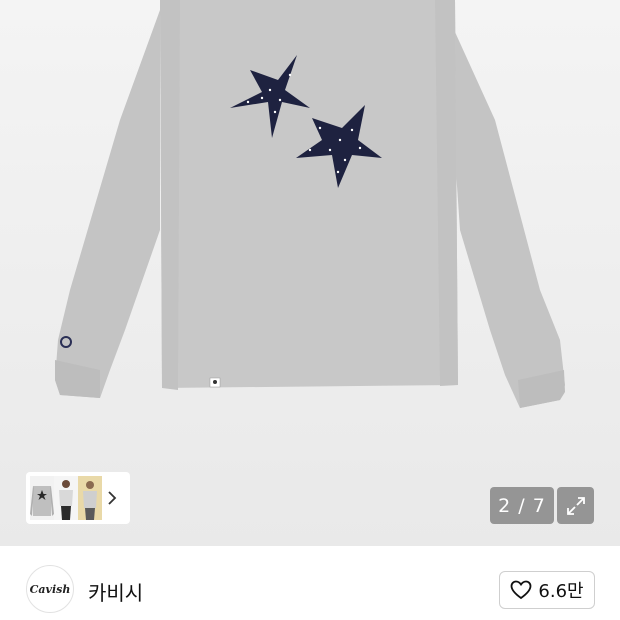 The height and width of the screenshot is (620, 620). What do you see at coordinates (115, 591) in the screenshot?
I see `shop-name: 카비시` at bounding box center [115, 591].